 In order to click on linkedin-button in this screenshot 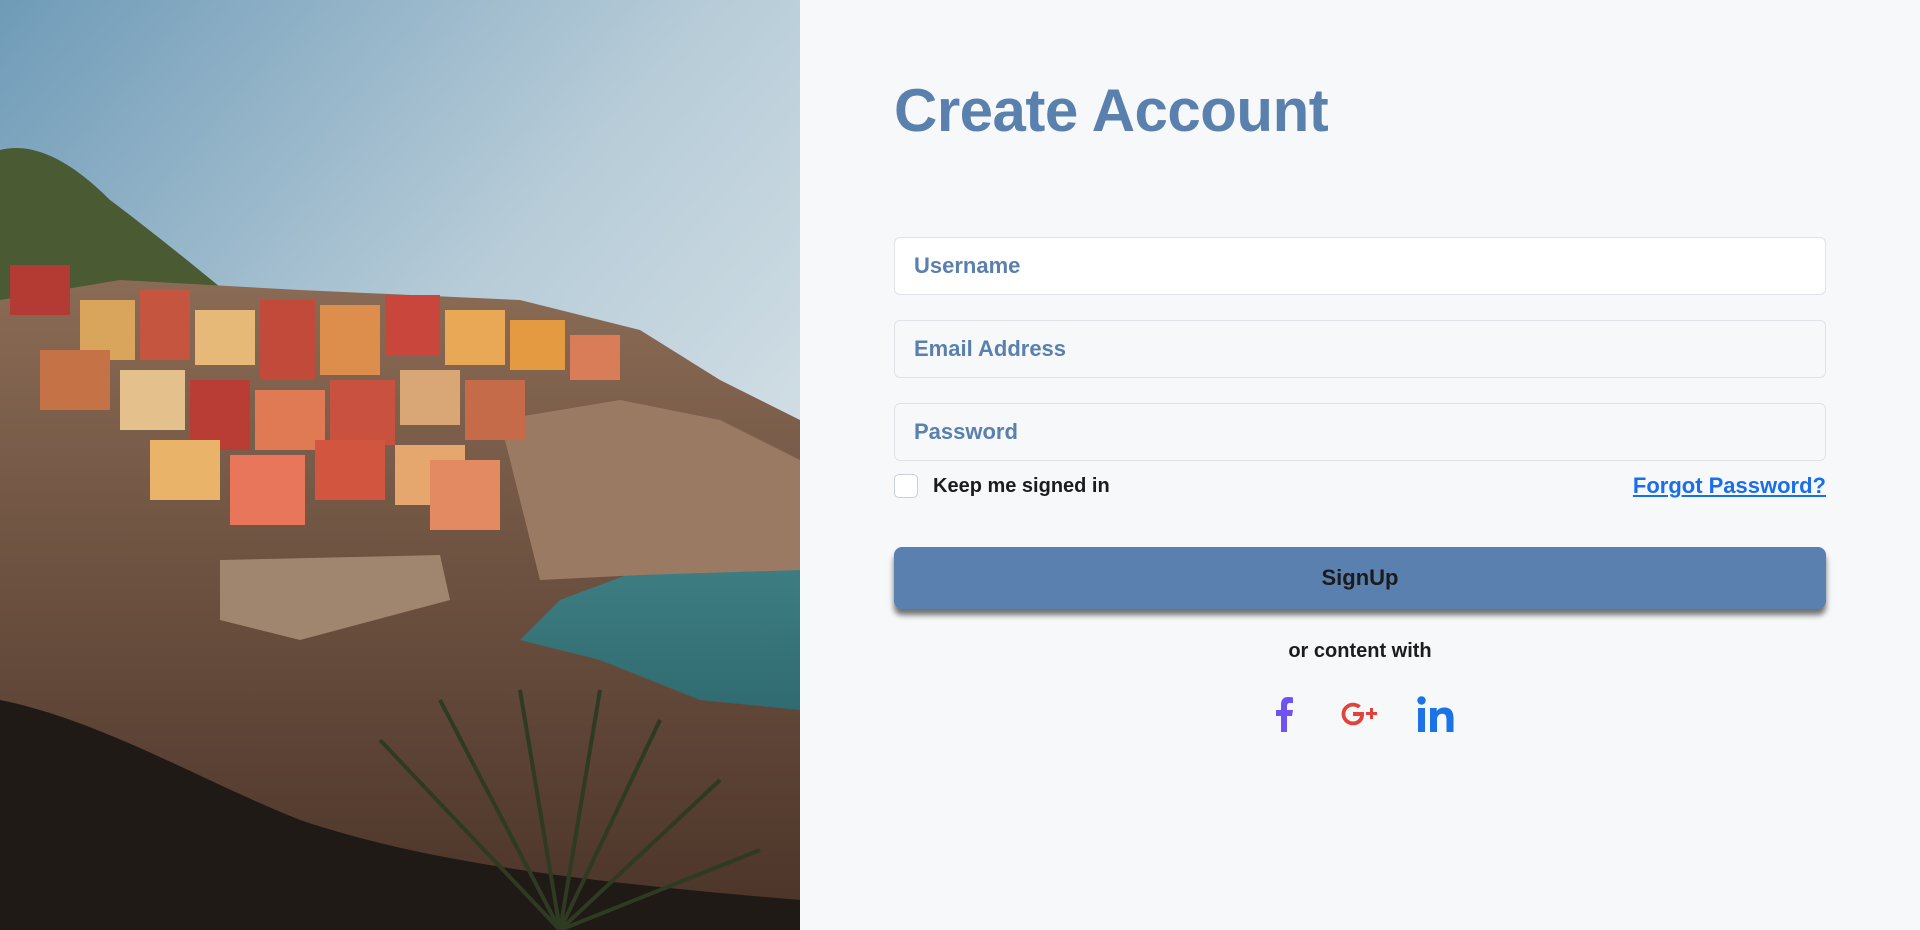, I will do `click(1436, 714)`.